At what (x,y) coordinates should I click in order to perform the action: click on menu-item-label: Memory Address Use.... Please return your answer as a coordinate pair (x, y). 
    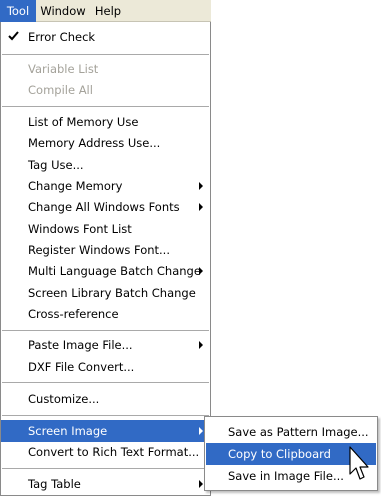
    Looking at the image, I should click on (94, 143).